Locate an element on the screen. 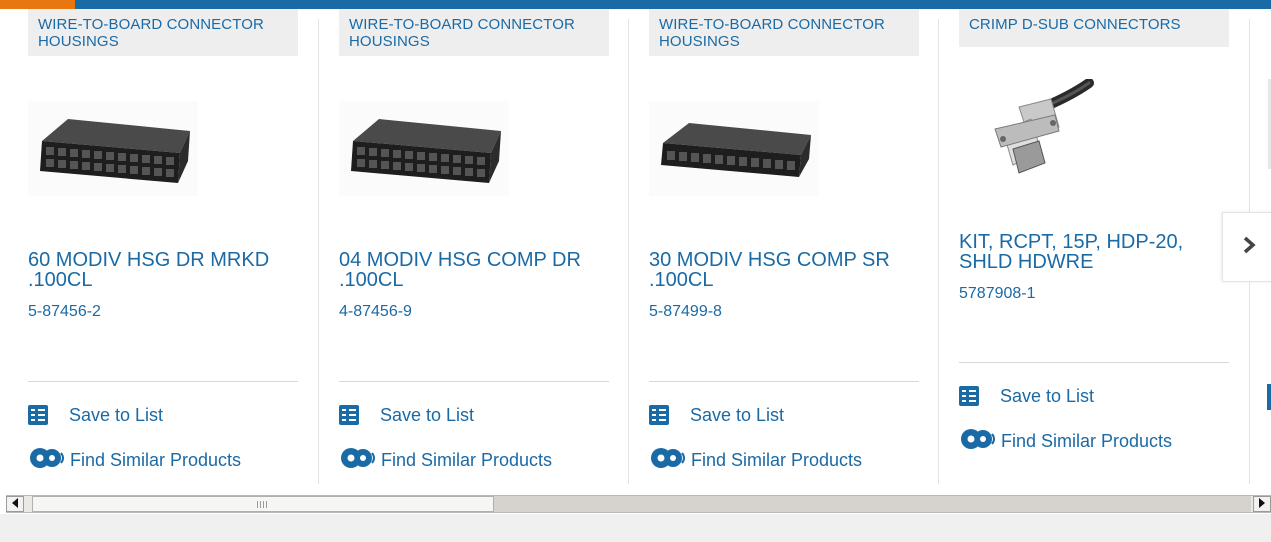 The height and width of the screenshot is (542, 1271). carousel-next-button is located at coordinates (1246, 247).